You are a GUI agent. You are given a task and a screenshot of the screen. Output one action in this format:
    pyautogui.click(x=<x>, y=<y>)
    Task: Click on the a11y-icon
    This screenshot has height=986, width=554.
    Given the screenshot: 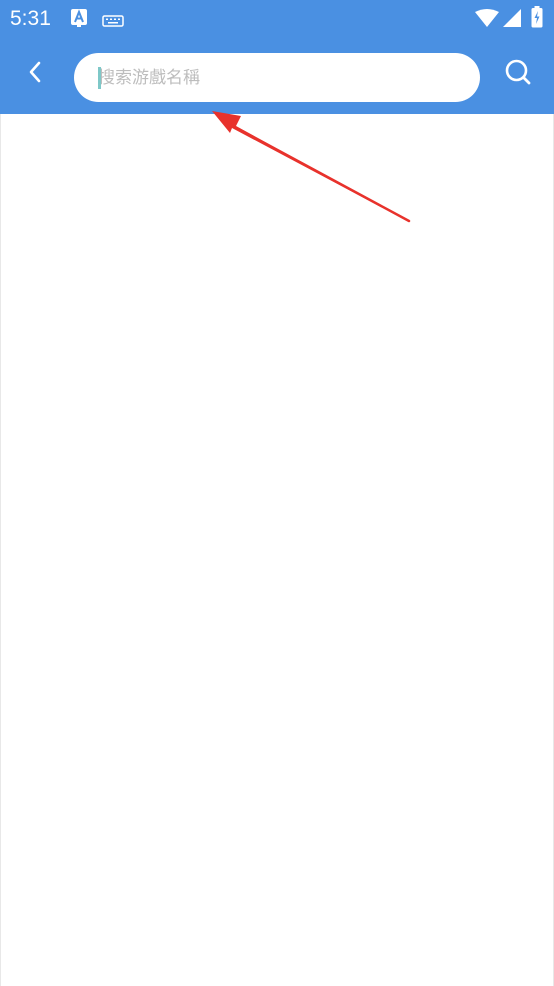 What is the action you would take?
    pyautogui.click(x=79, y=20)
    